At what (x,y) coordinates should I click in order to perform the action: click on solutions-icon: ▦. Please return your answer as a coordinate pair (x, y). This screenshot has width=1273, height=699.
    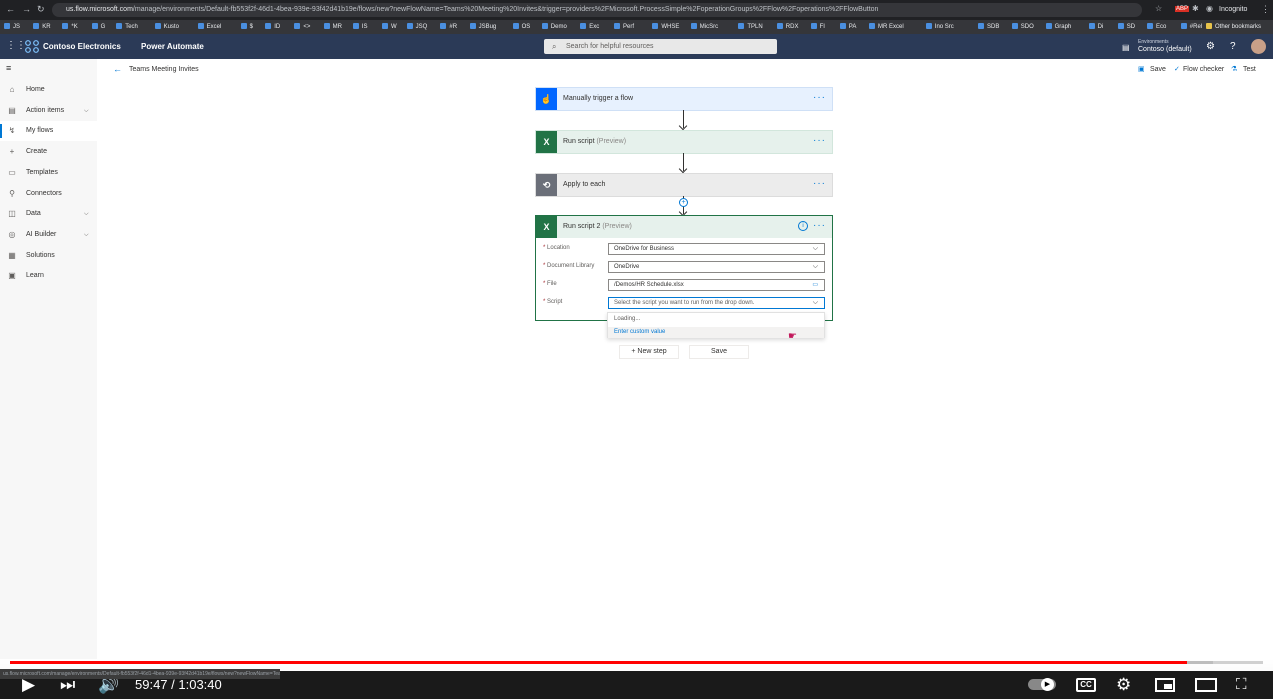
    Looking at the image, I should click on (12, 255).